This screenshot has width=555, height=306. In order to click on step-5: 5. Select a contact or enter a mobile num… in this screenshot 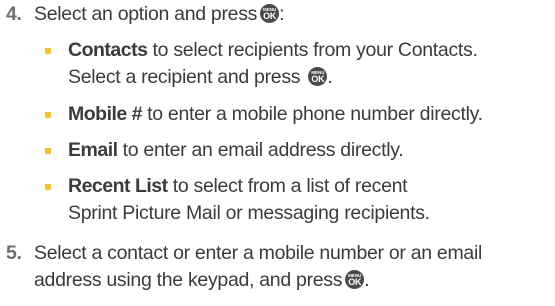, I will do `click(244, 253)`.